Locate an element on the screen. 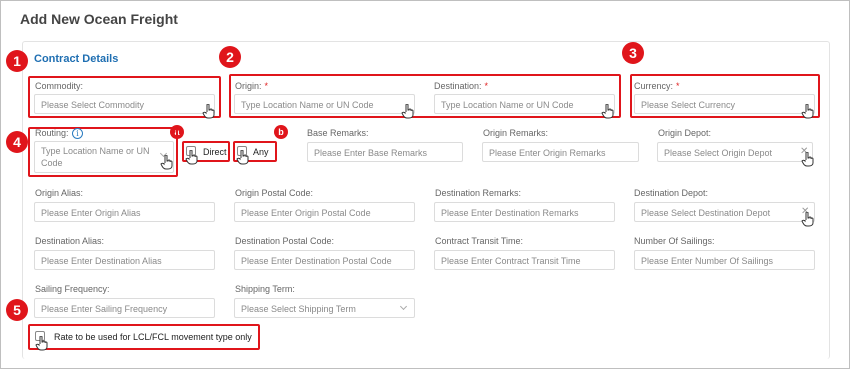 This screenshot has width=850, height=369. sailing-frequency-label: Sailing Frequency: is located at coordinates (72, 289).